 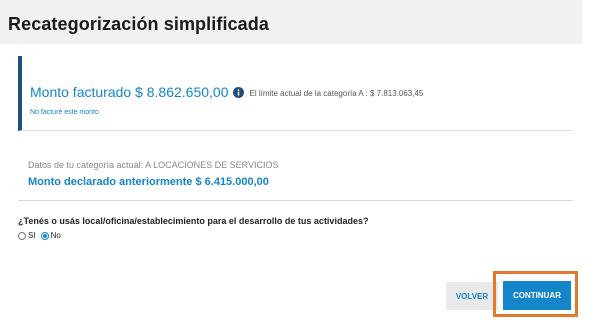 I want to click on radio-si-label: SI, so click(x=32, y=235).